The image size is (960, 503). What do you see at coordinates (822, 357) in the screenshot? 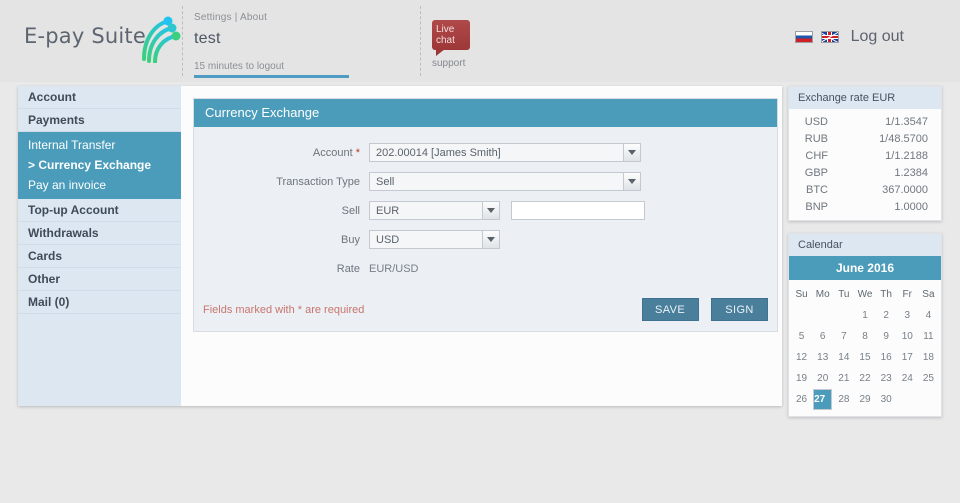
I see `calendar-day: 13` at bounding box center [822, 357].